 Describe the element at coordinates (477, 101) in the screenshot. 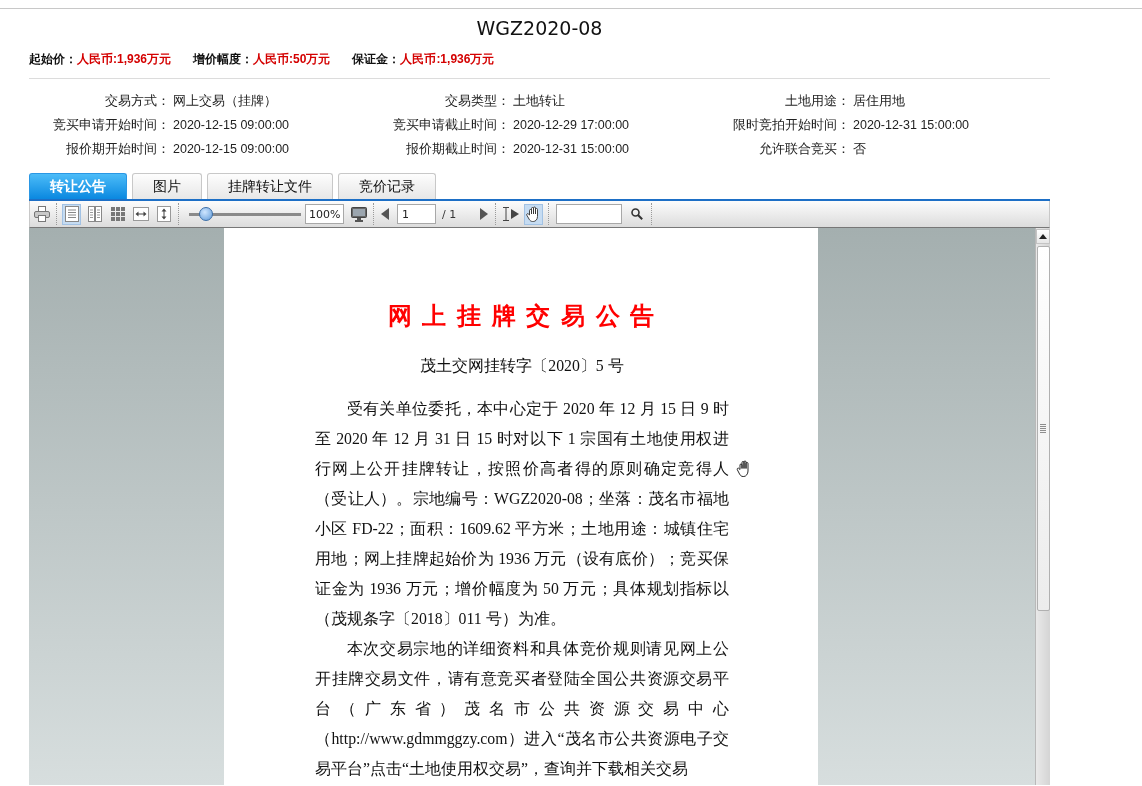

I see `field-label: 交易类型：` at that location.